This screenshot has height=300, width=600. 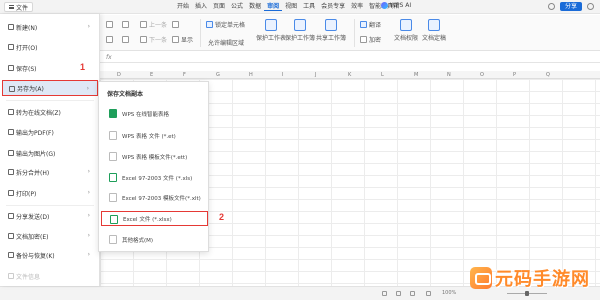 What do you see at coordinates (309, 7) in the screenshot?
I see `tab-tools: 工具` at bounding box center [309, 7].